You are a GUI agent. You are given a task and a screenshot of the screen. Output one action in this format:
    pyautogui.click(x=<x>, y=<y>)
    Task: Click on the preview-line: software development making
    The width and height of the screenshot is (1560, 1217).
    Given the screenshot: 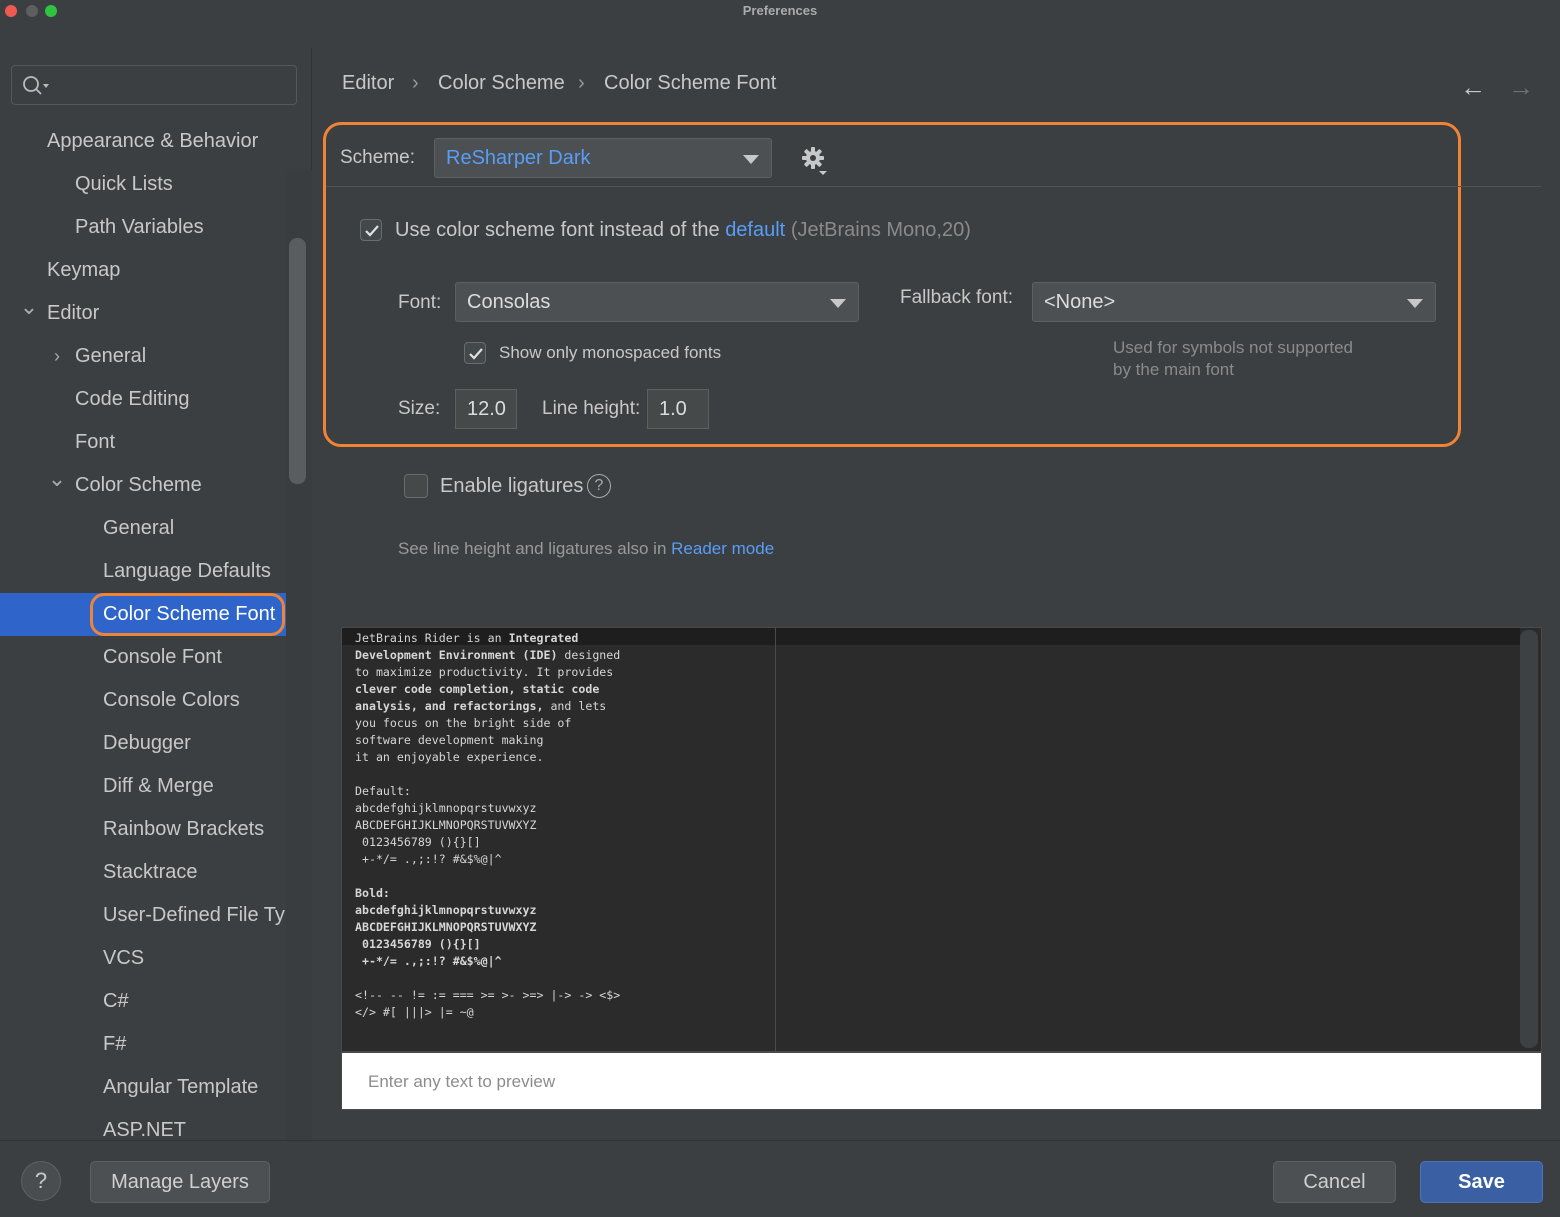 What is the action you would take?
    pyautogui.click(x=487, y=740)
    